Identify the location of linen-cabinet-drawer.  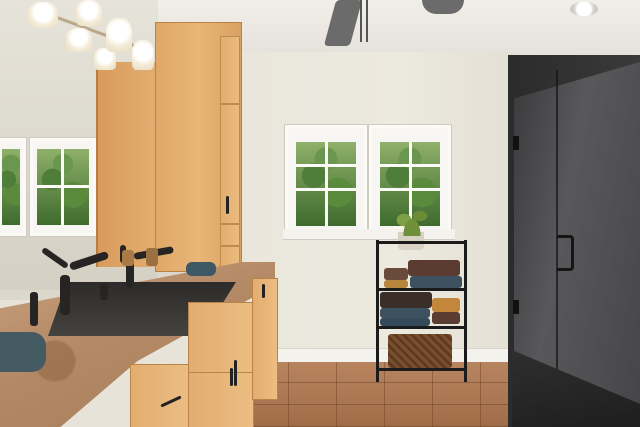
(230, 235).